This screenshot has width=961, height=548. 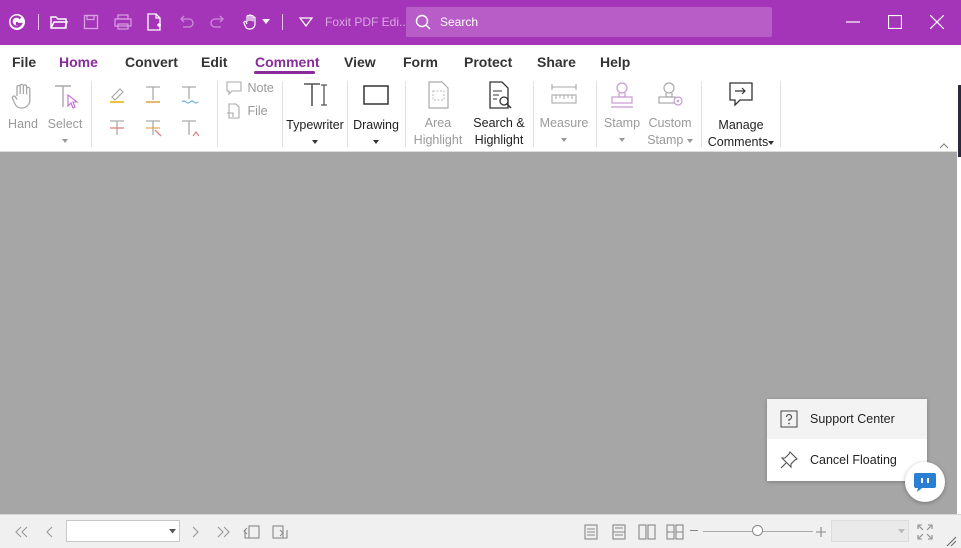 I want to click on zoom-dropdown-icon, so click(x=901, y=531).